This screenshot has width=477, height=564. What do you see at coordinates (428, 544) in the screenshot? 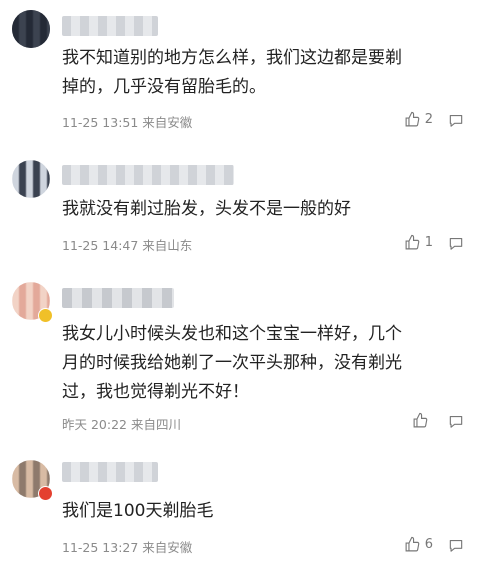
I see `like-count: 6` at bounding box center [428, 544].